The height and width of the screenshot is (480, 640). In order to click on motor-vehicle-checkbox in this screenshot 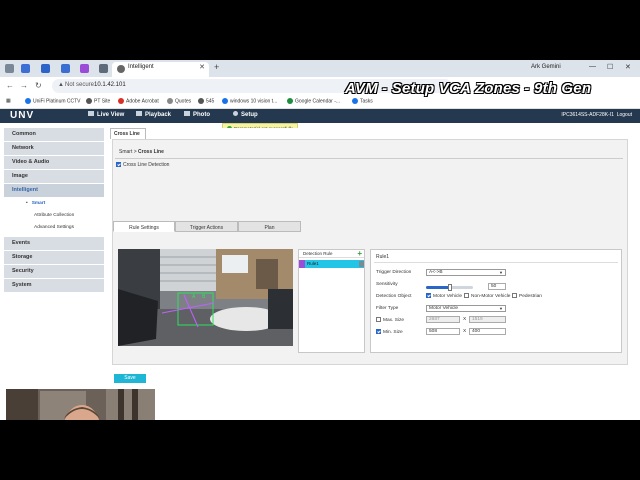, I will do `click(428, 295)`.